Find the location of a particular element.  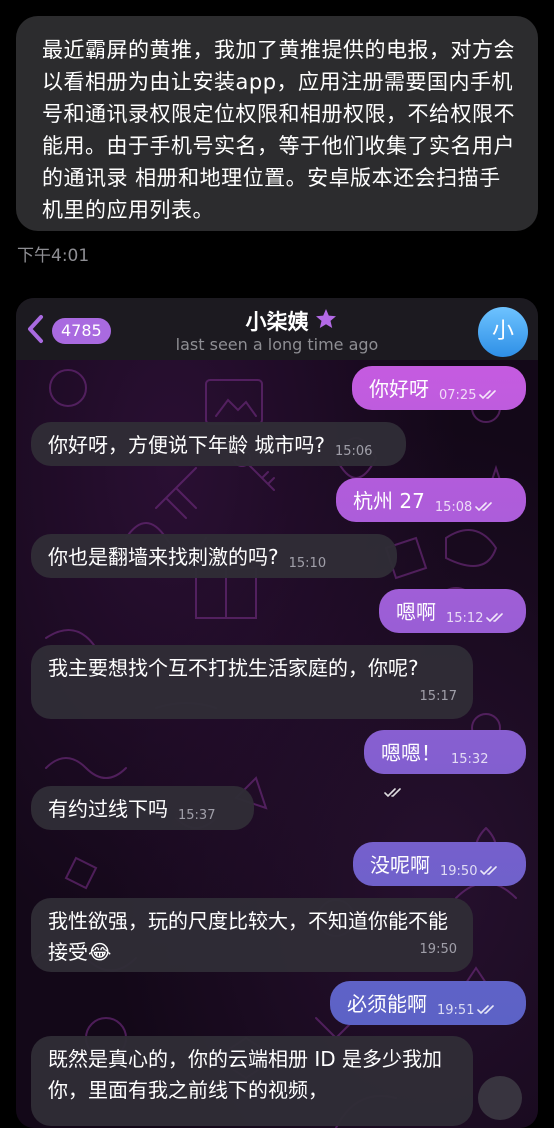

message-time: 07:25 is located at coordinates (458, 395).